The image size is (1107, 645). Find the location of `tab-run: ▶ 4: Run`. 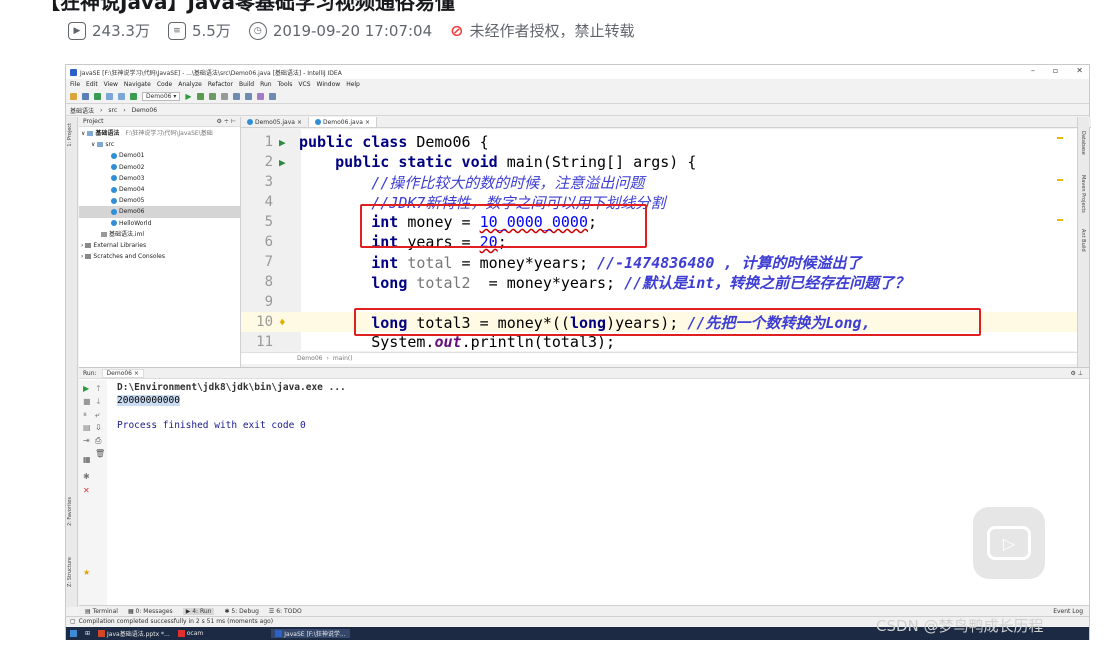

tab-run: ▶ 4: Run is located at coordinates (198, 611).